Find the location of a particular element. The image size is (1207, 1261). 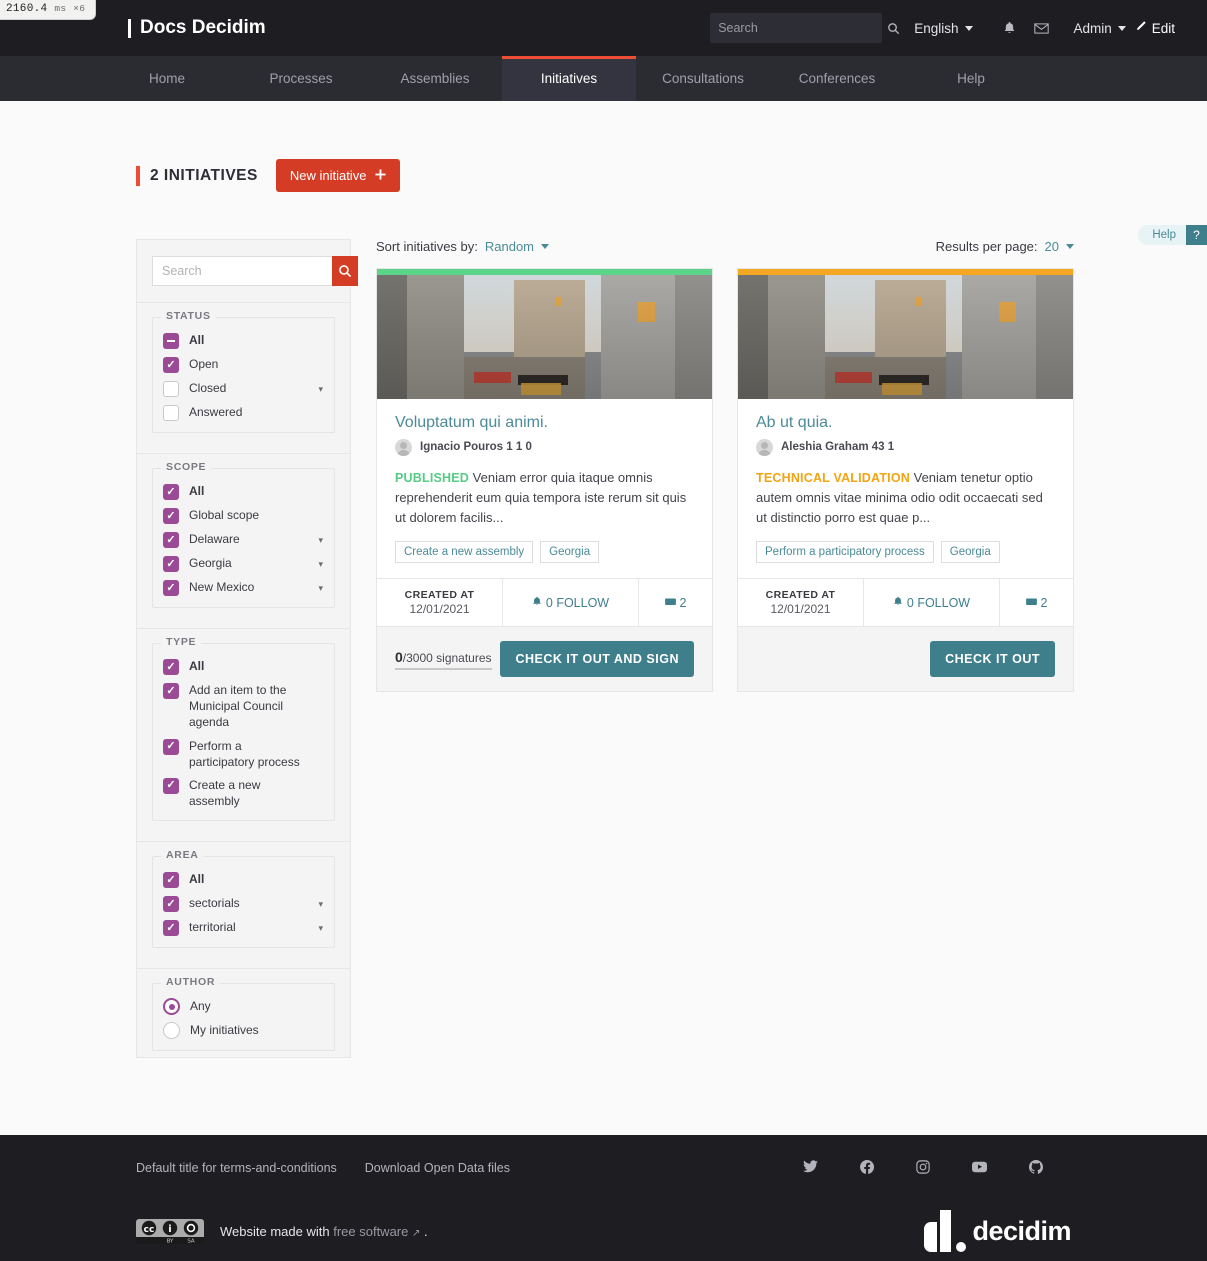

filter-option: ✓ territorial ▾ is located at coordinates (243, 928).